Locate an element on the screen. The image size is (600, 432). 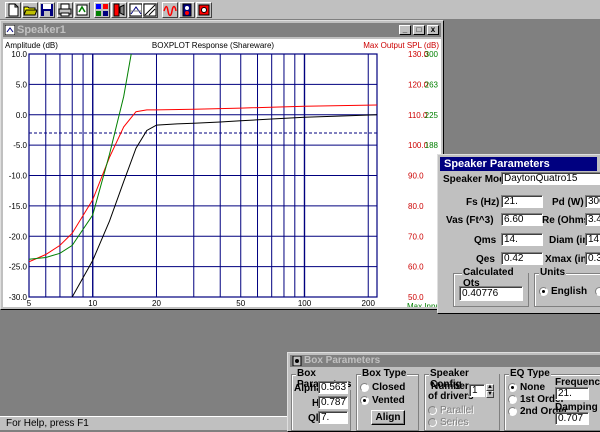
close-button: x is located at coordinates (433, 30).